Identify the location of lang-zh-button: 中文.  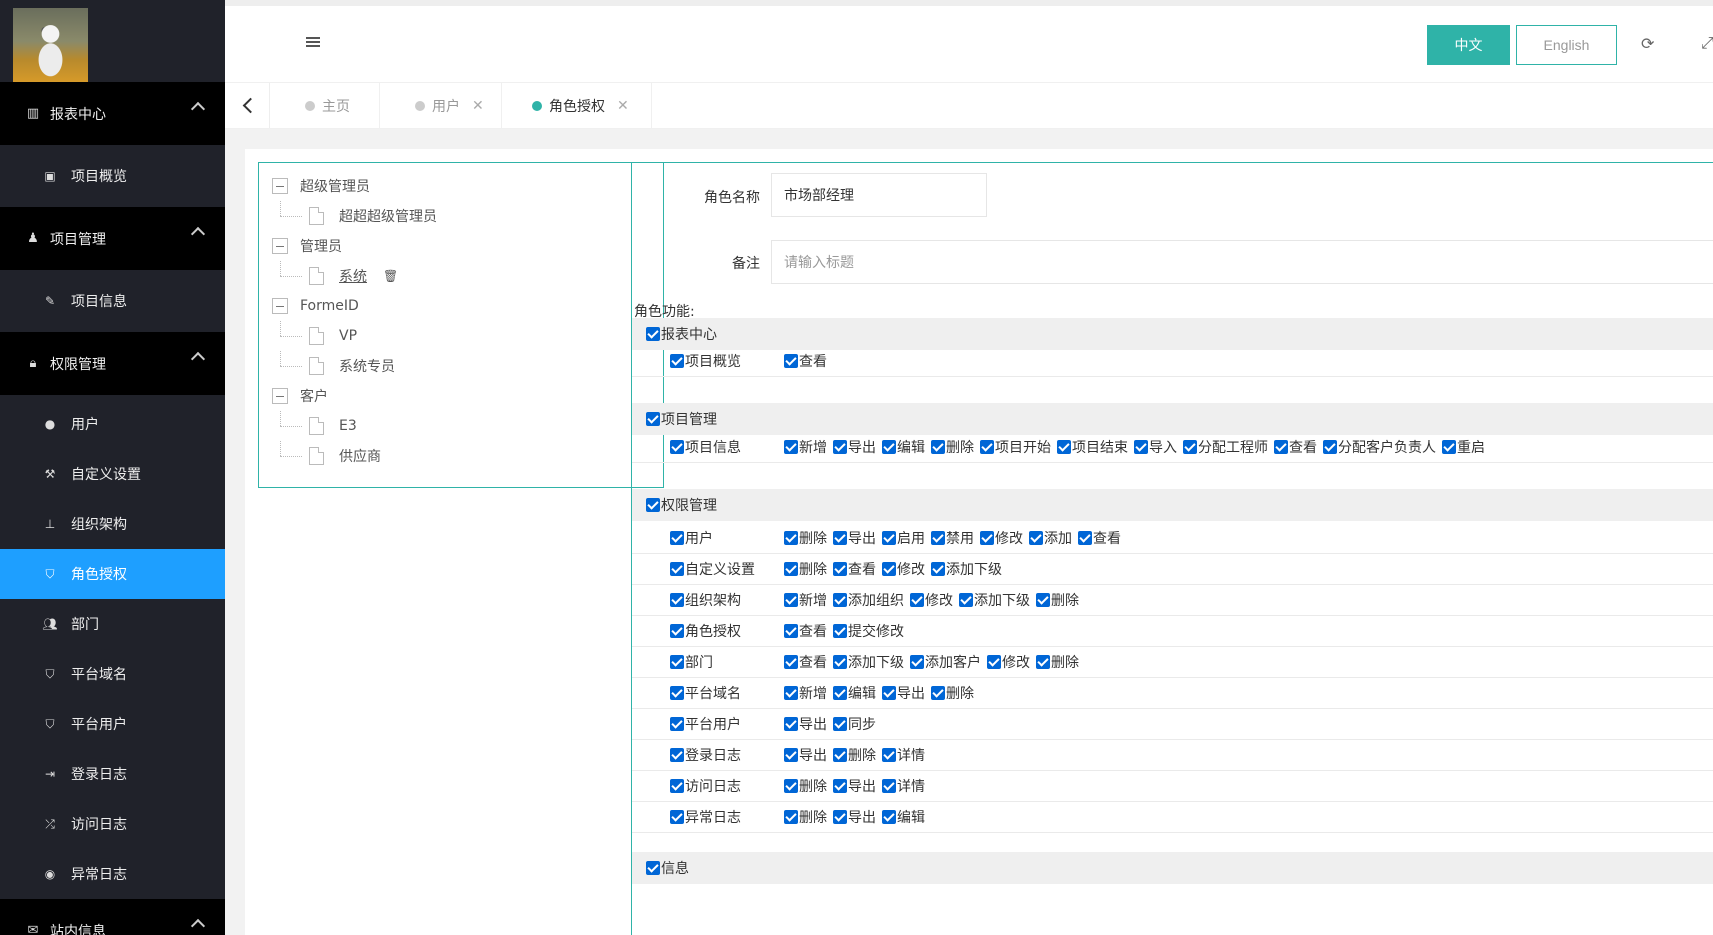
(1468, 45).